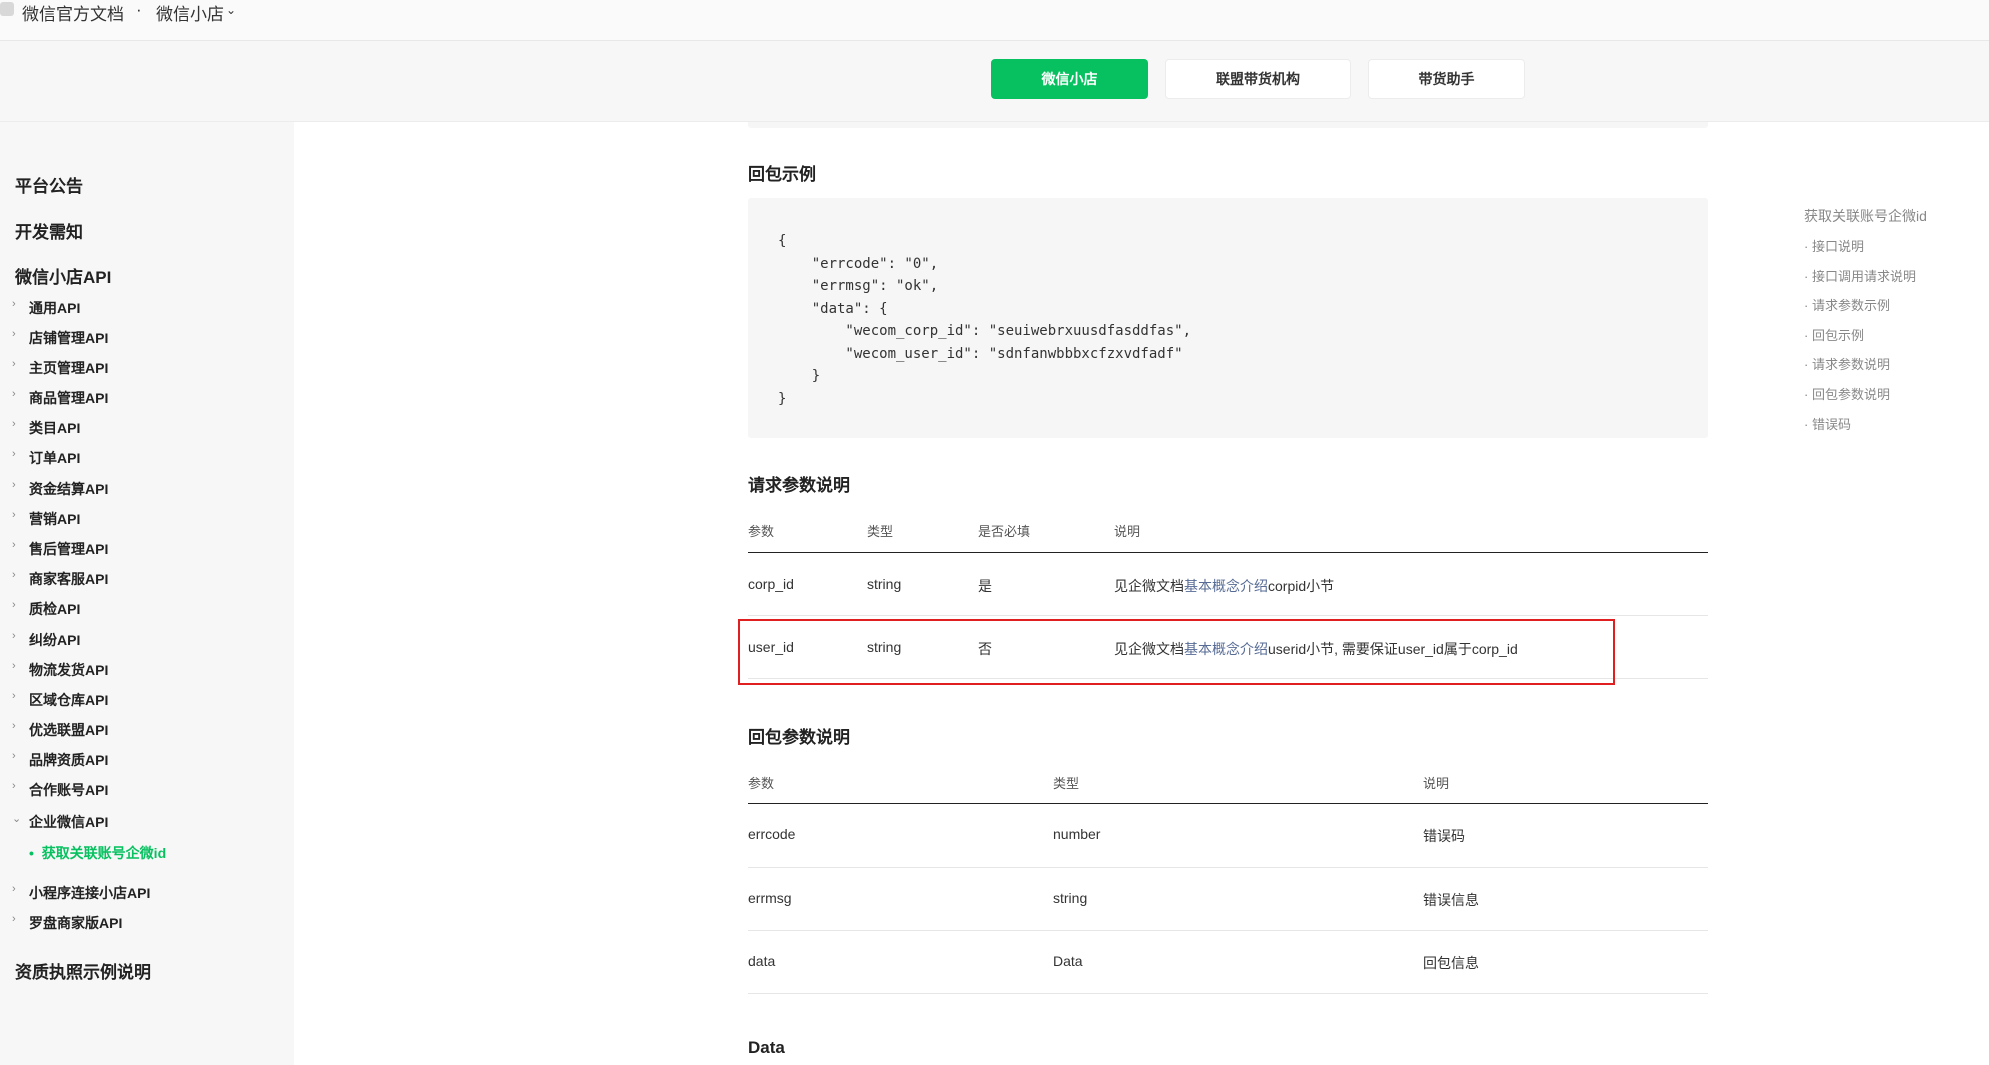  I want to click on section-title-request-params: 请求参数说明, so click(799, 485).